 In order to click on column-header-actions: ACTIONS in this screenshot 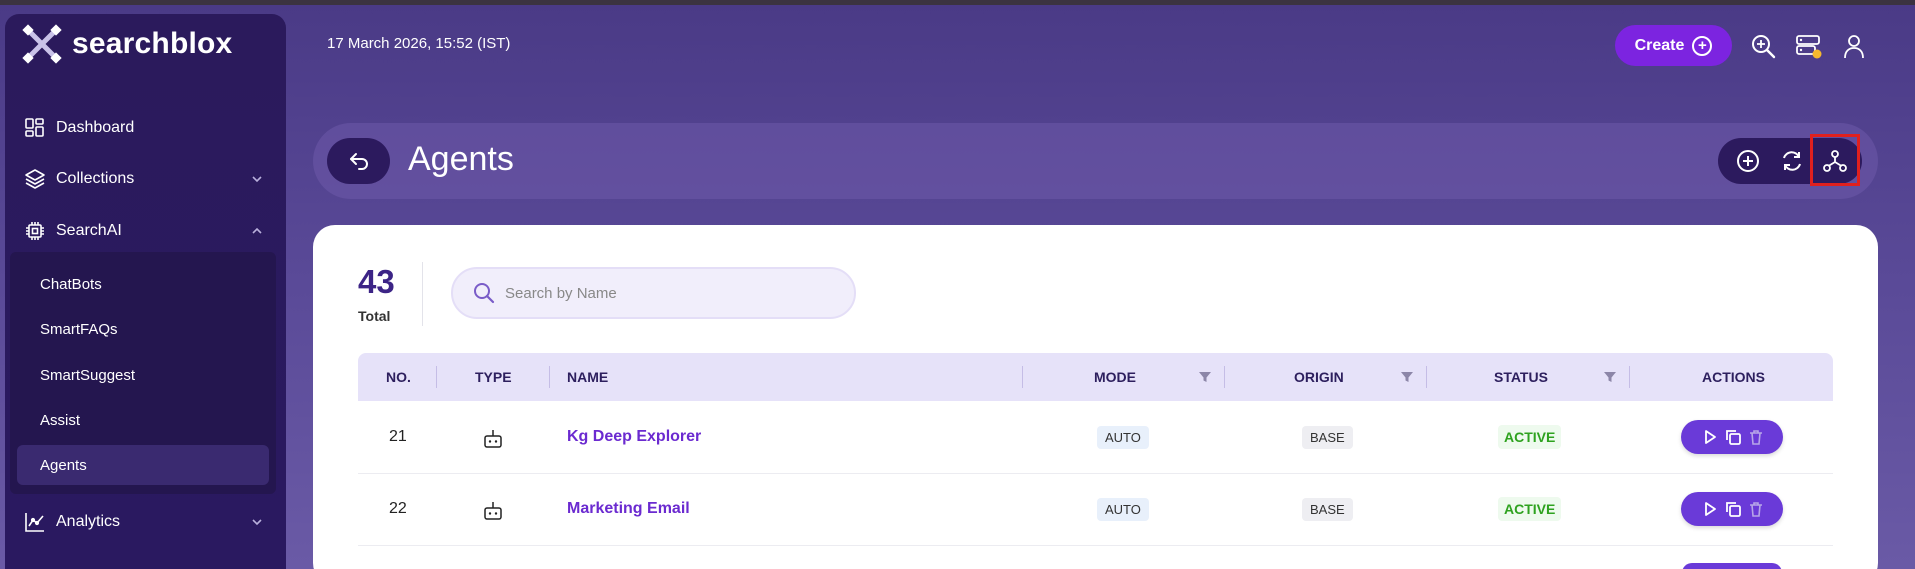, I will do `click(1733, 377)`.